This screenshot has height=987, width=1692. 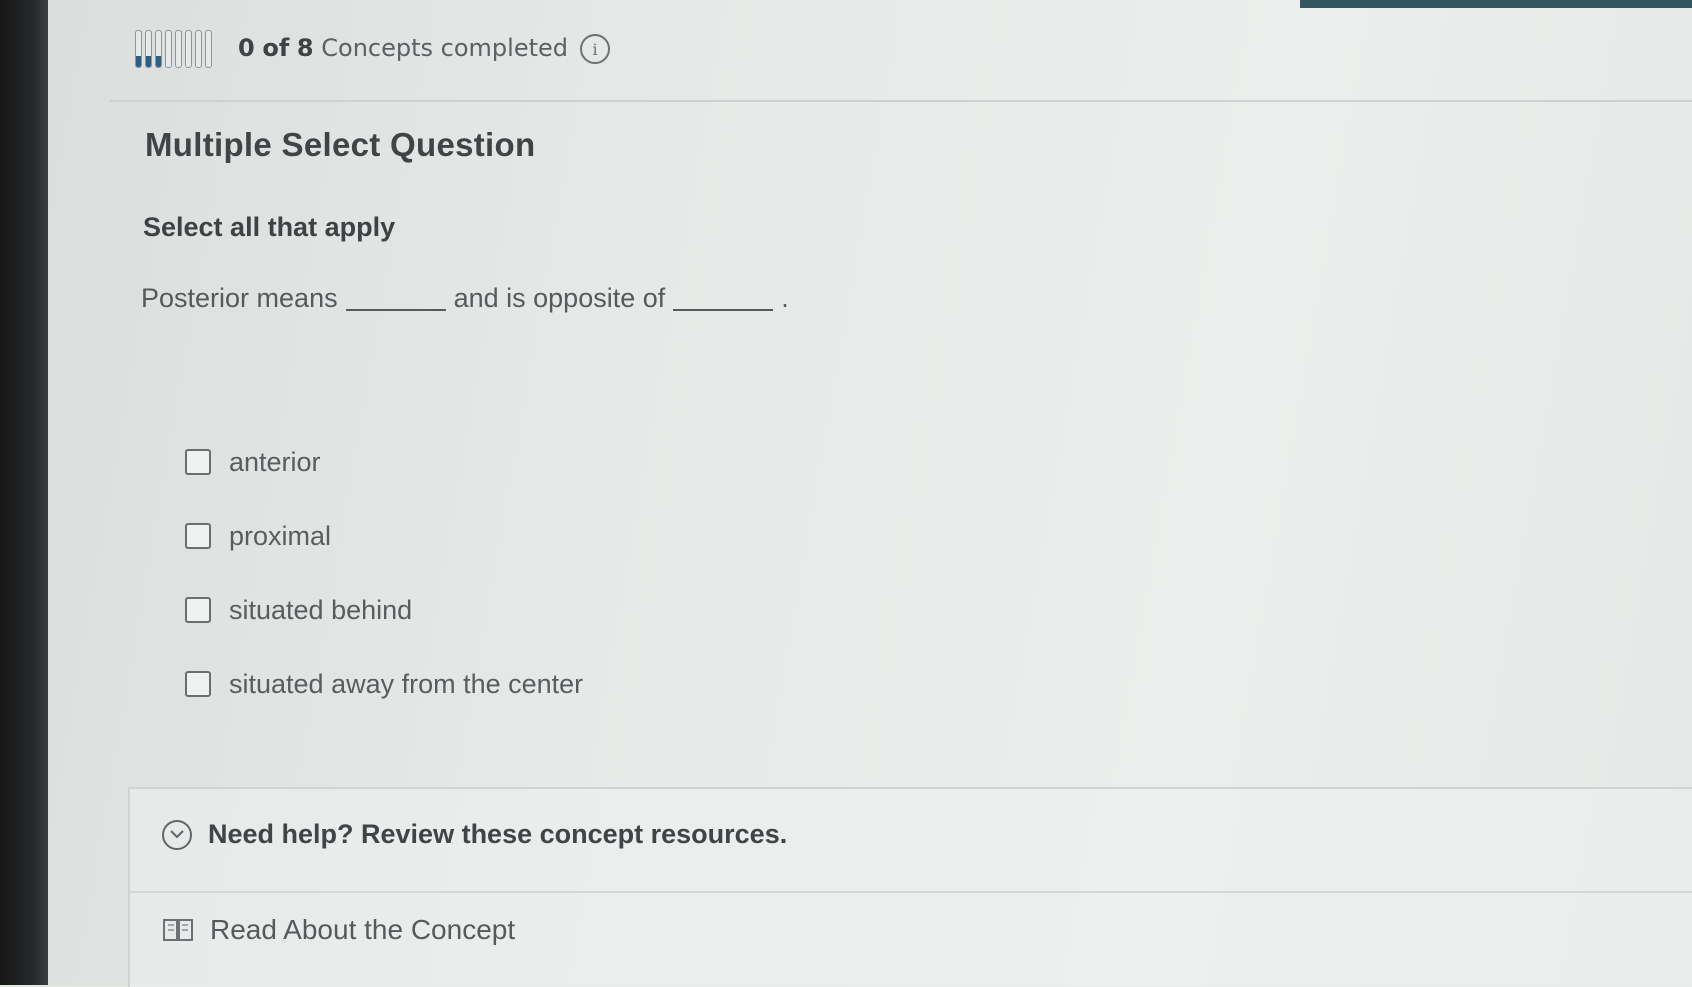 I want to click on read-about-concept-label: Read About the Concept, so click(x=363, y=929).